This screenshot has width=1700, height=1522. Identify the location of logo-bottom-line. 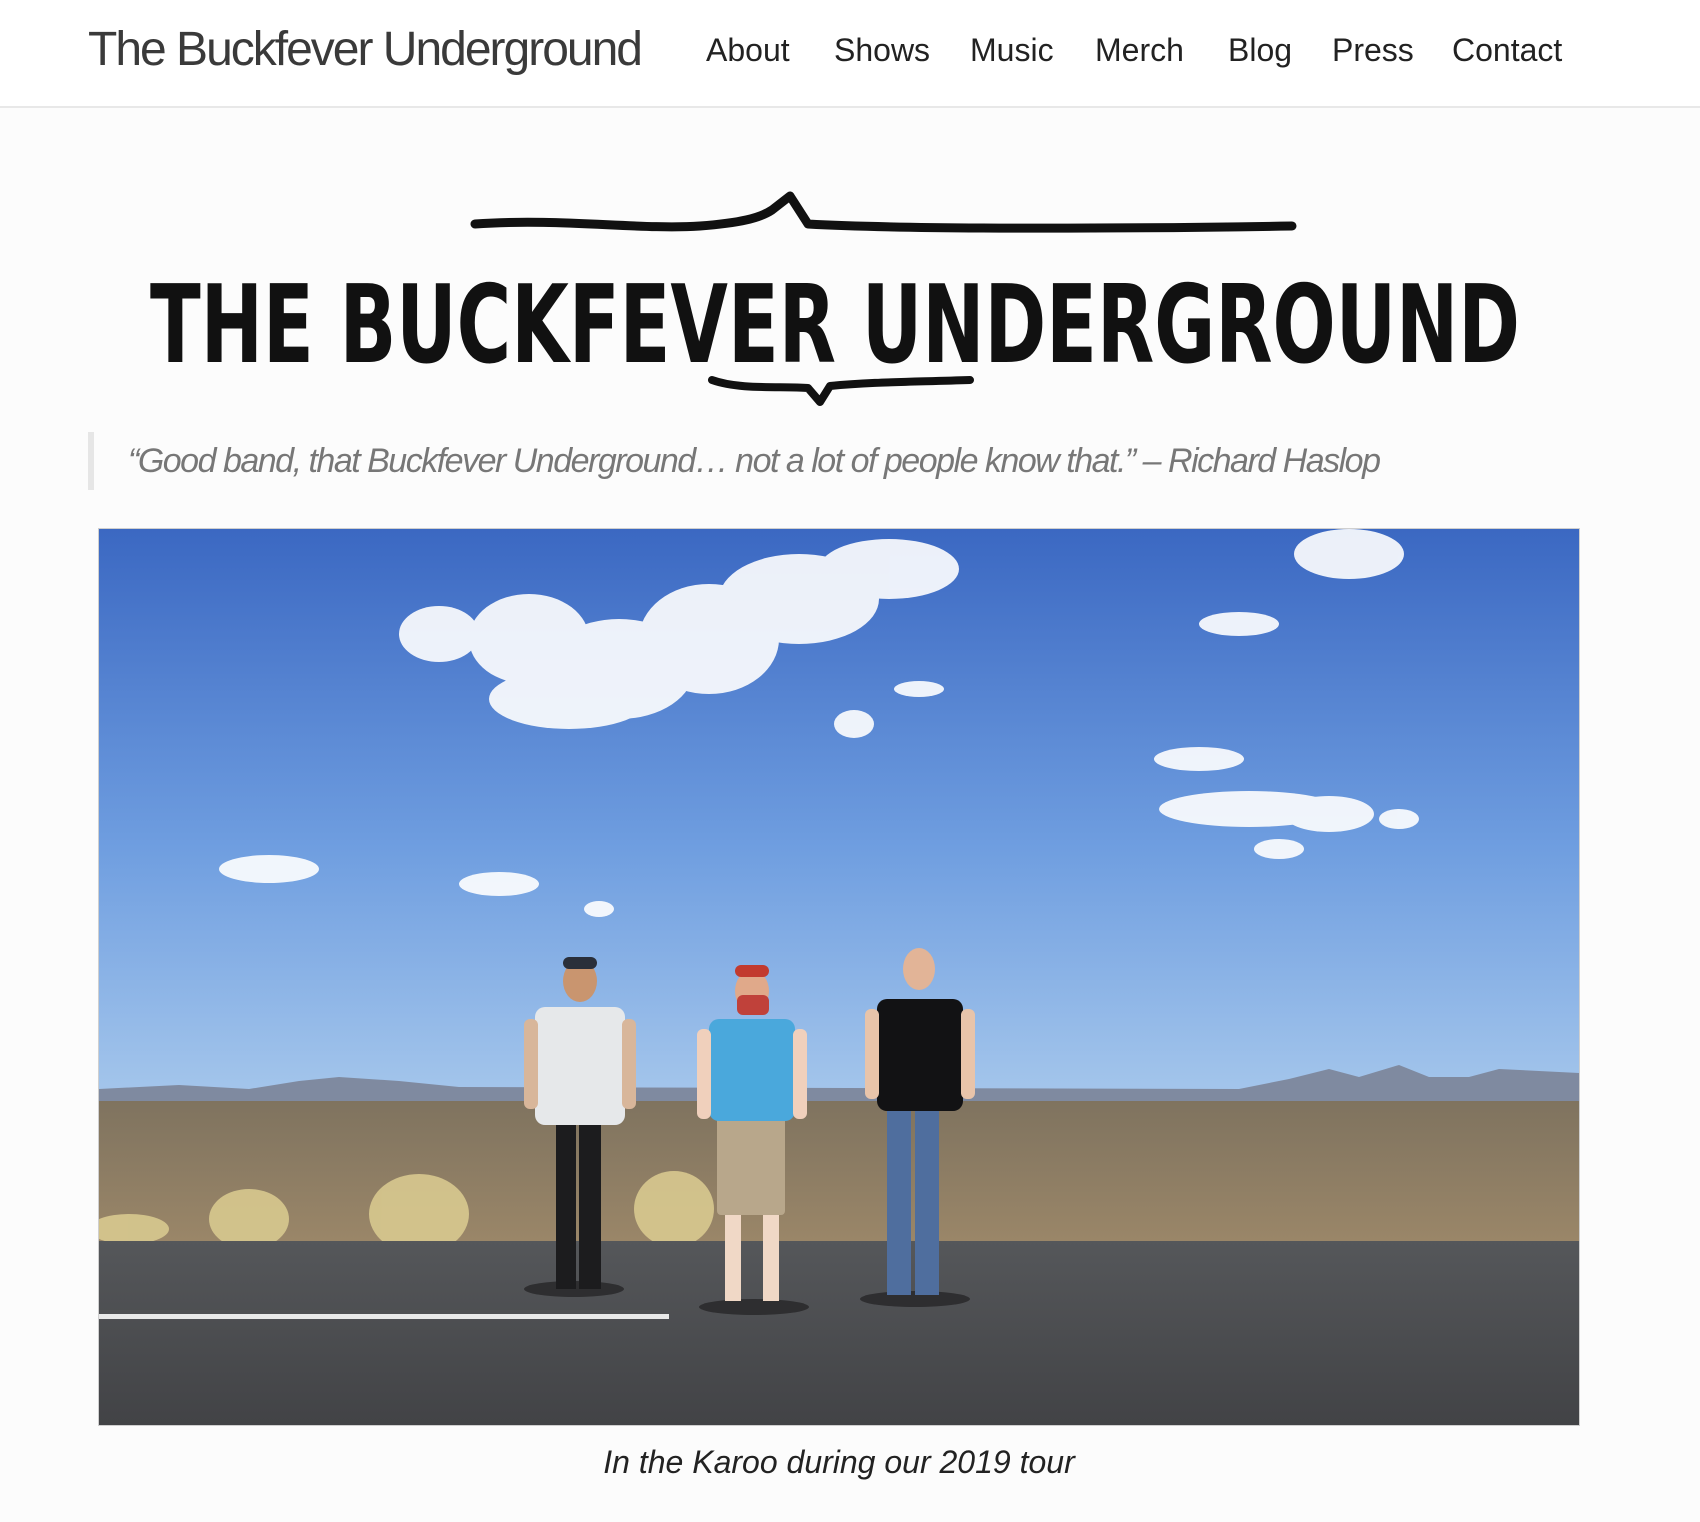
(841, 391).